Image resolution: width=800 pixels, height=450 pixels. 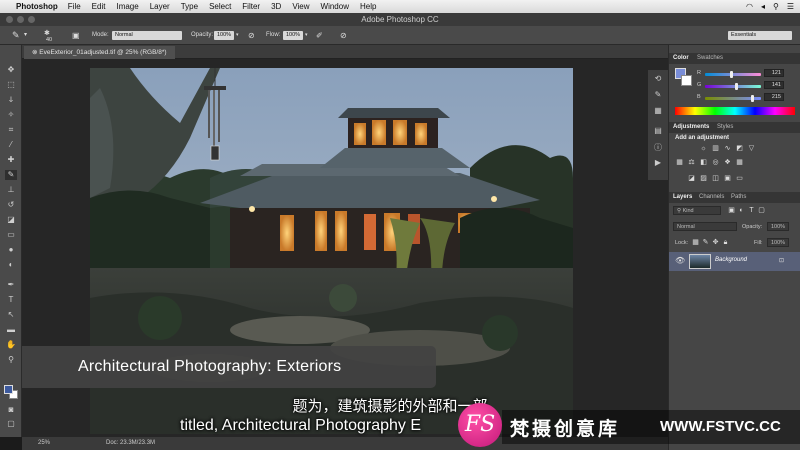 I want to click on tab-layers: Layers, so click(x=682, y=197).